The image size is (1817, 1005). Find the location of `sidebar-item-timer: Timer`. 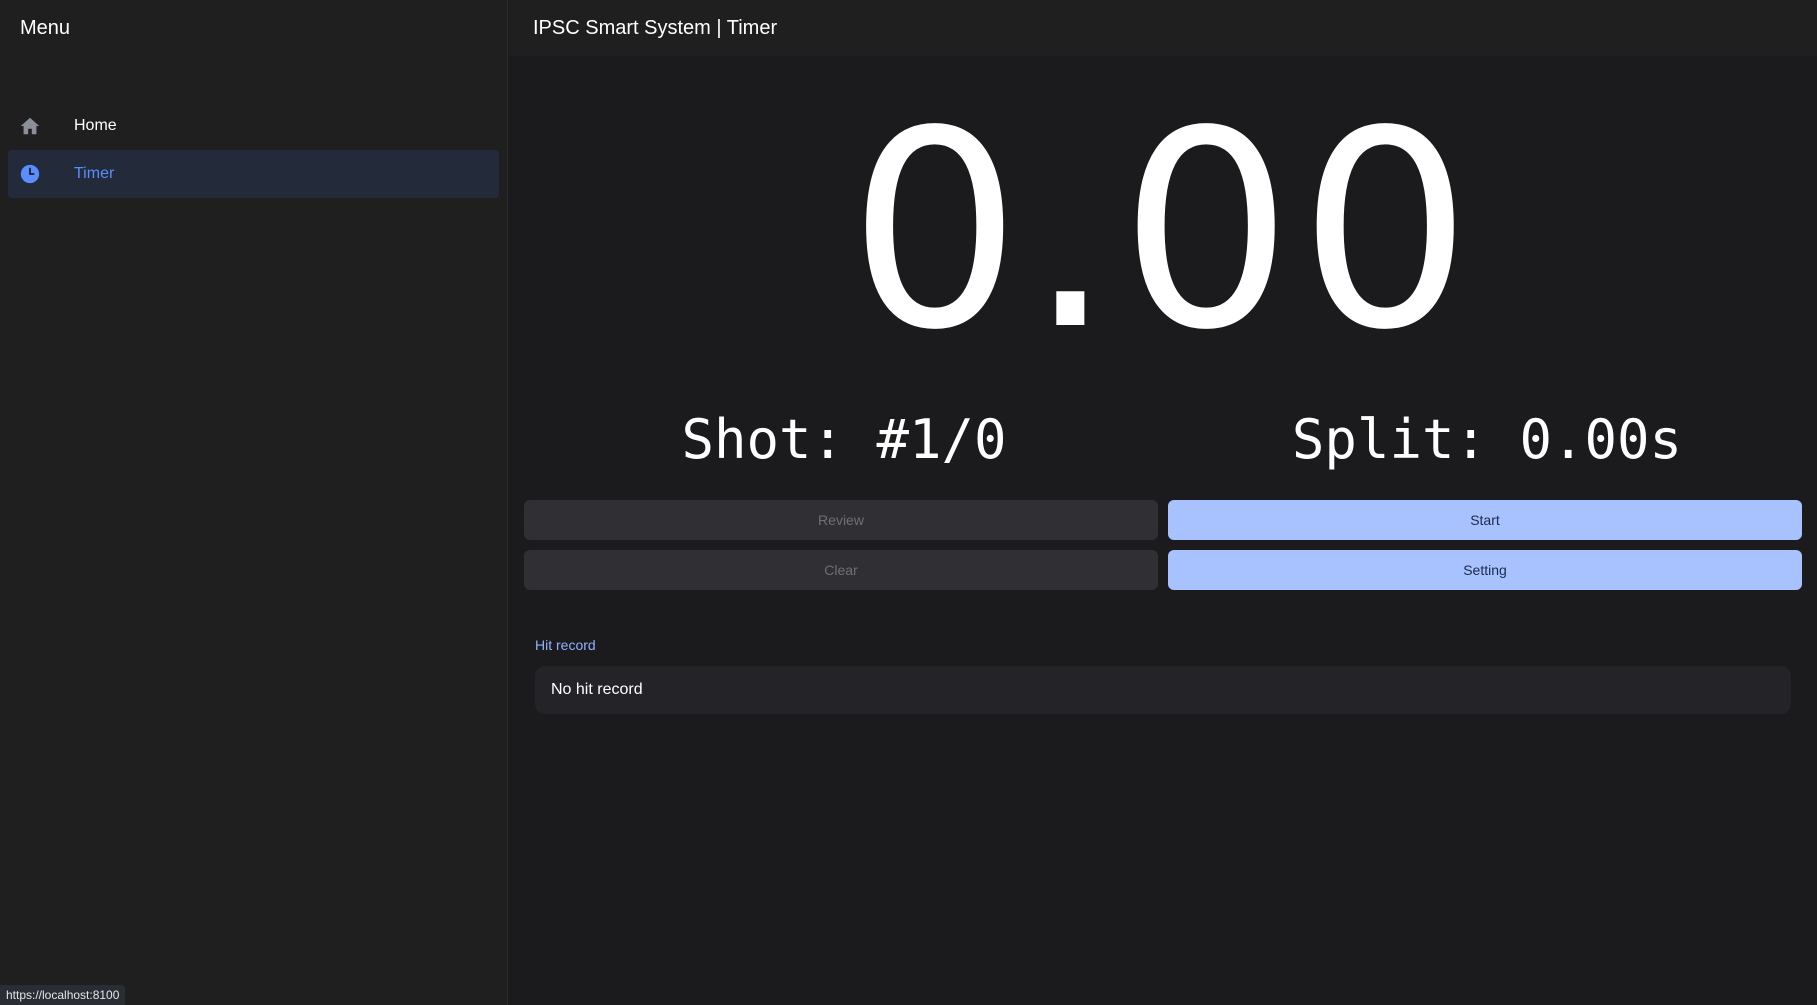

sidebar-item-timer: Timer is located at coordinates (253, 174).